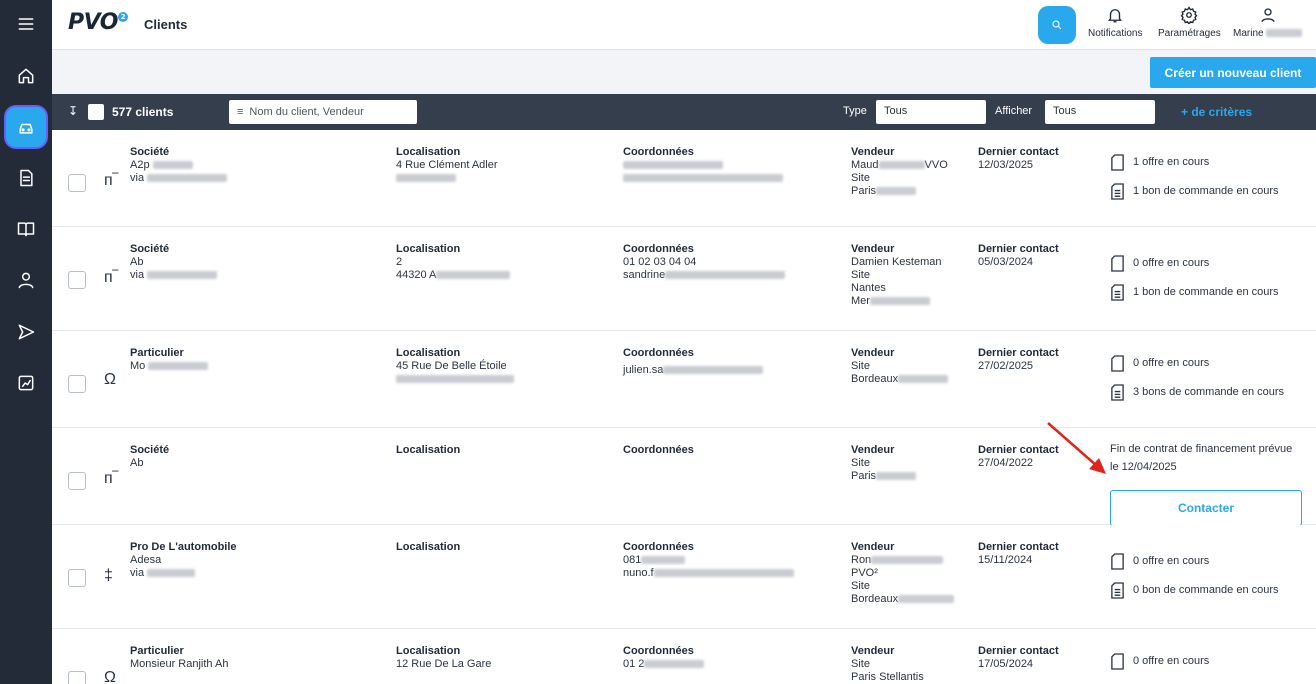  What do you see at coordinates (26, 383) in the screenshot?
I see `stats-icon` at bounding box center [26, 383].